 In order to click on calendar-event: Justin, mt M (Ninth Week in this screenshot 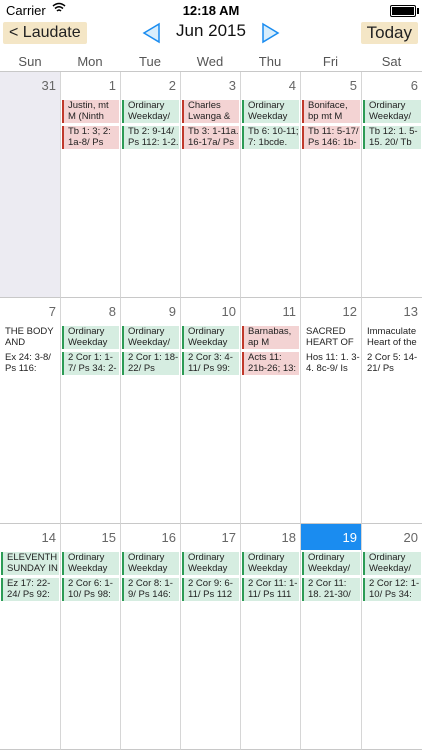, I will do `click(90, 111)`.